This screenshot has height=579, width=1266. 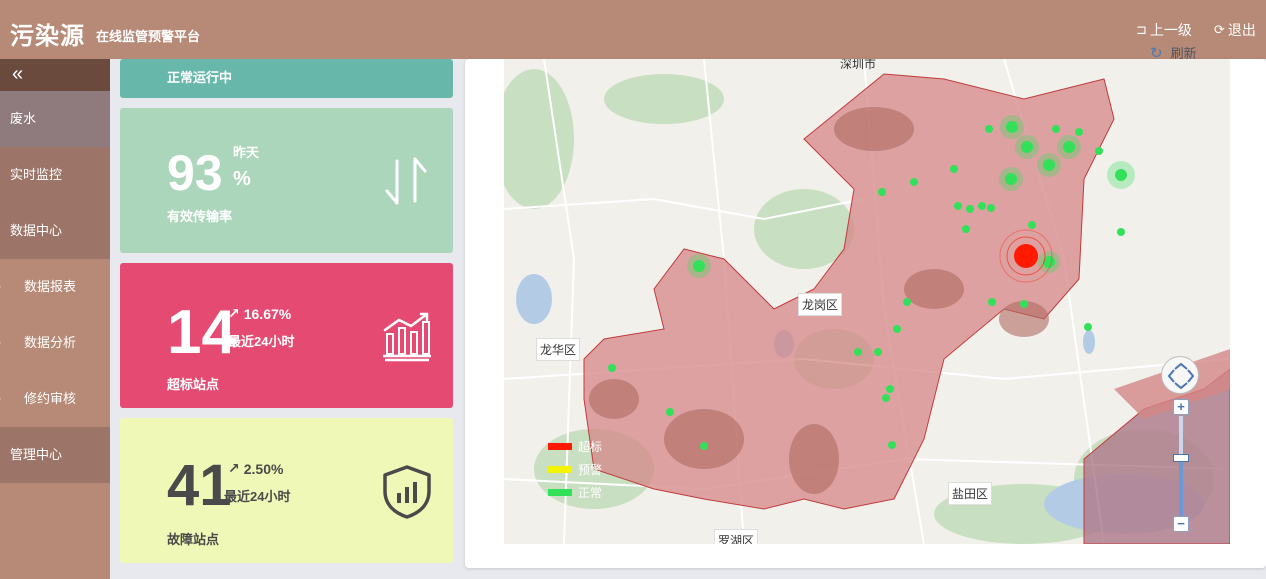 I want to click on map-pan-control, so click(x=1180, y=375).